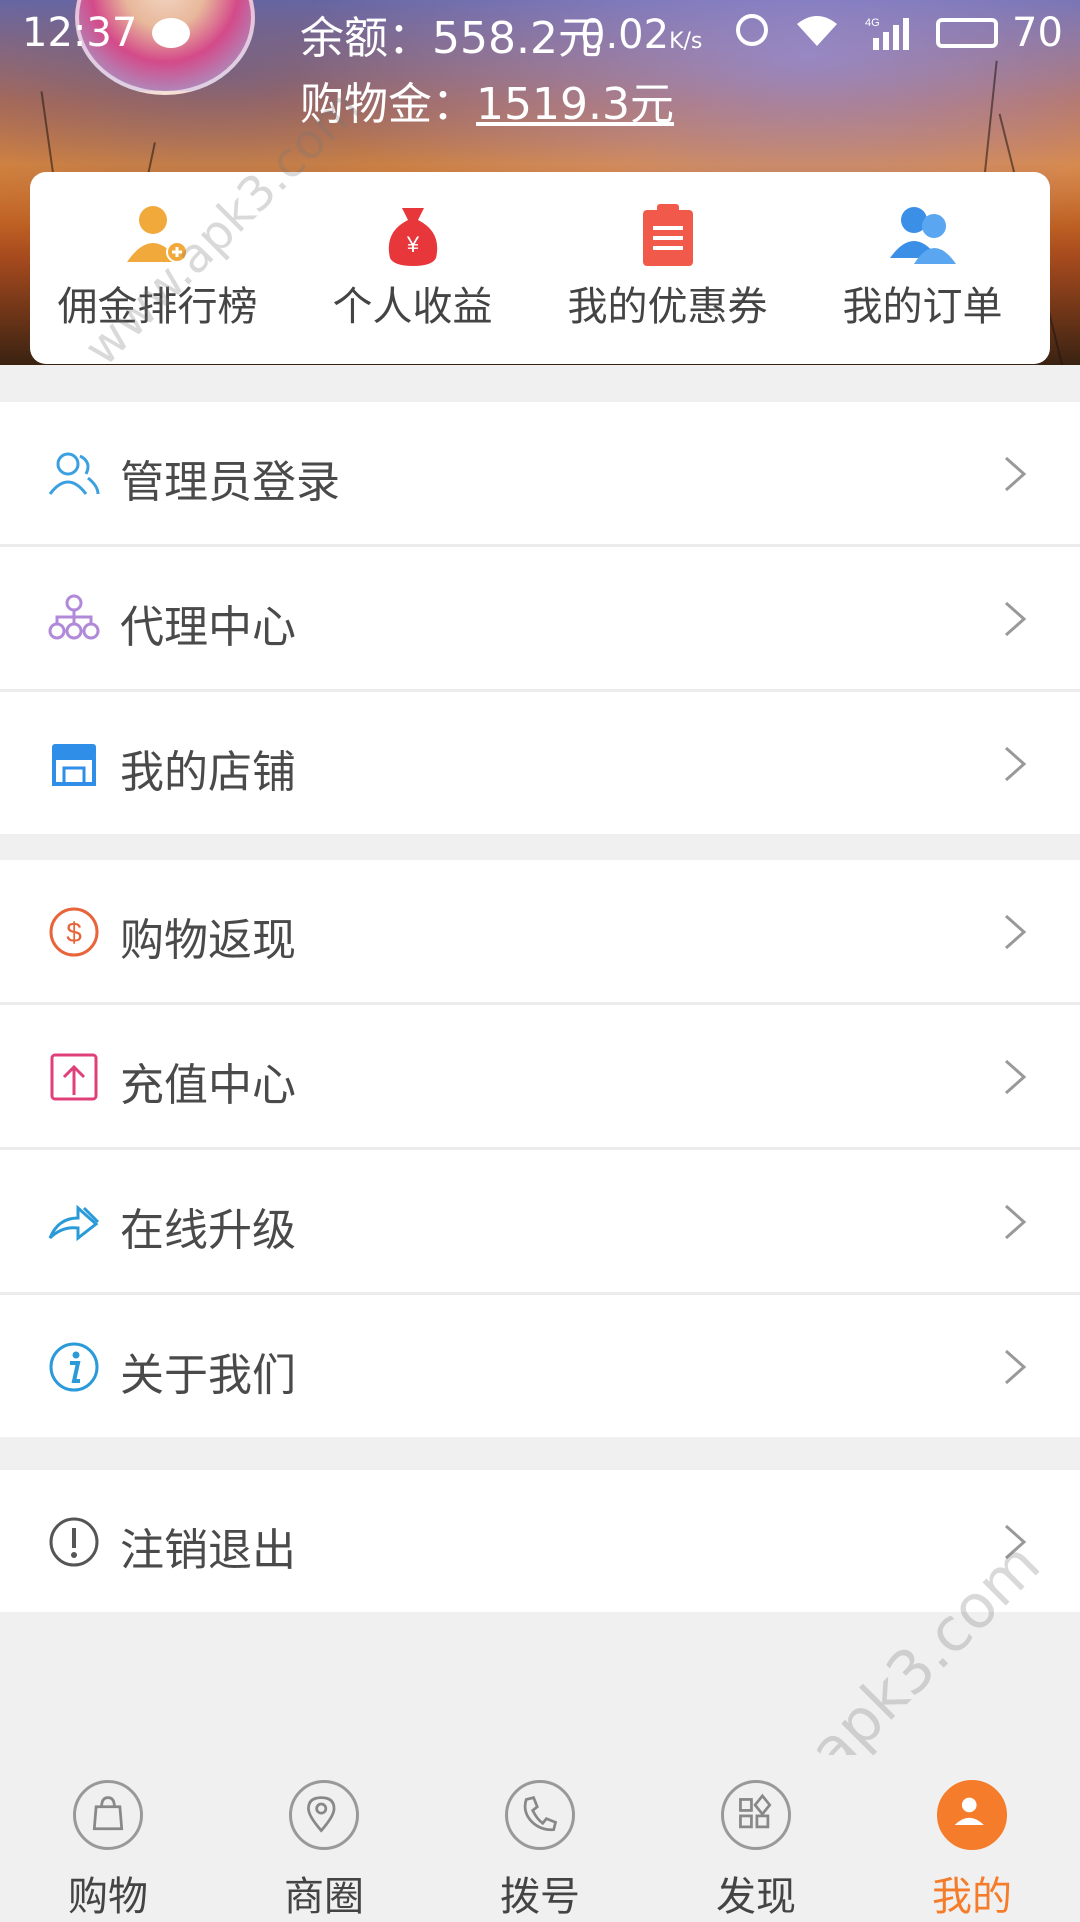  What do you see at coordinates (324, 1897) in the screenshot?
I see `tab-label: 商圈` at bounding box center [324, 1897].